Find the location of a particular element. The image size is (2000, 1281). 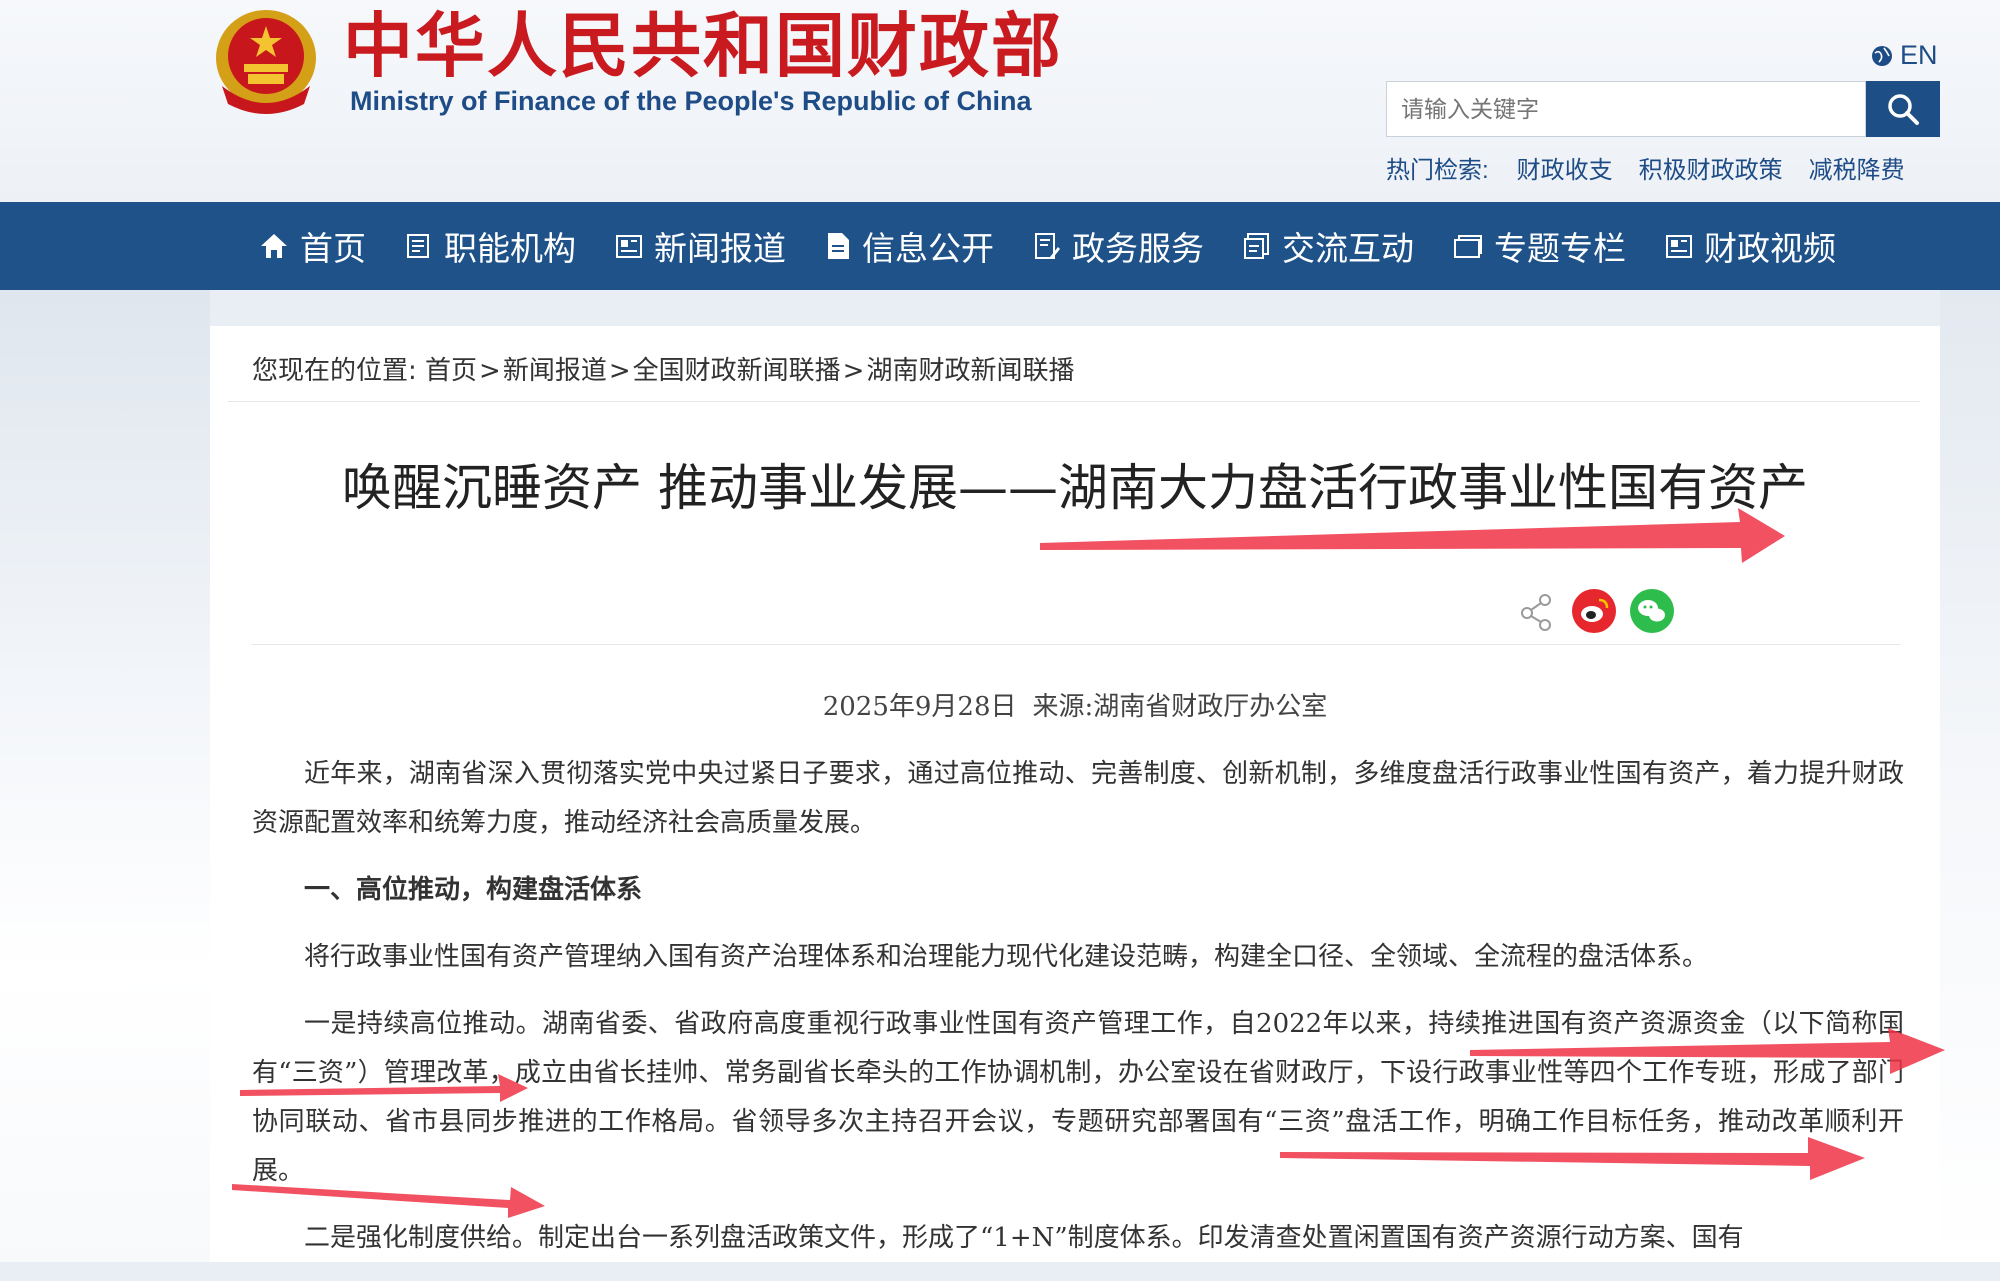

weibo-icon is located at coordinates (1594, 611).